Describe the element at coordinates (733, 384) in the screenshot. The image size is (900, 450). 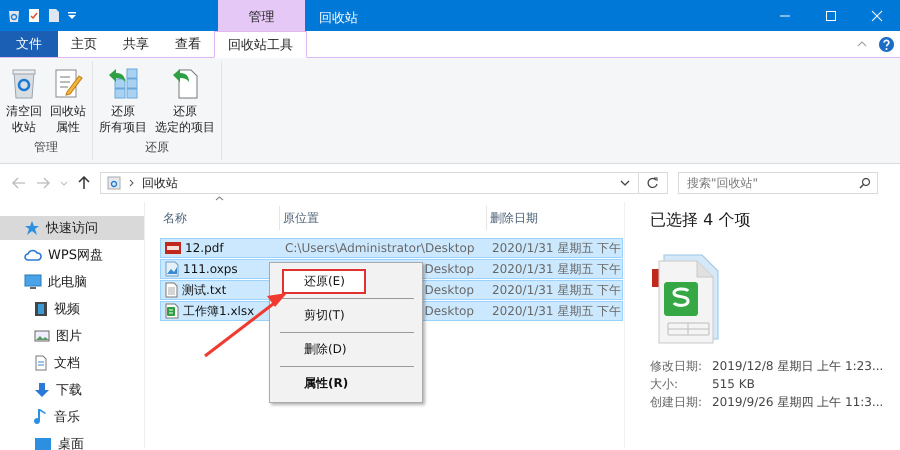
I see `property-value: 515 KB` at that location.